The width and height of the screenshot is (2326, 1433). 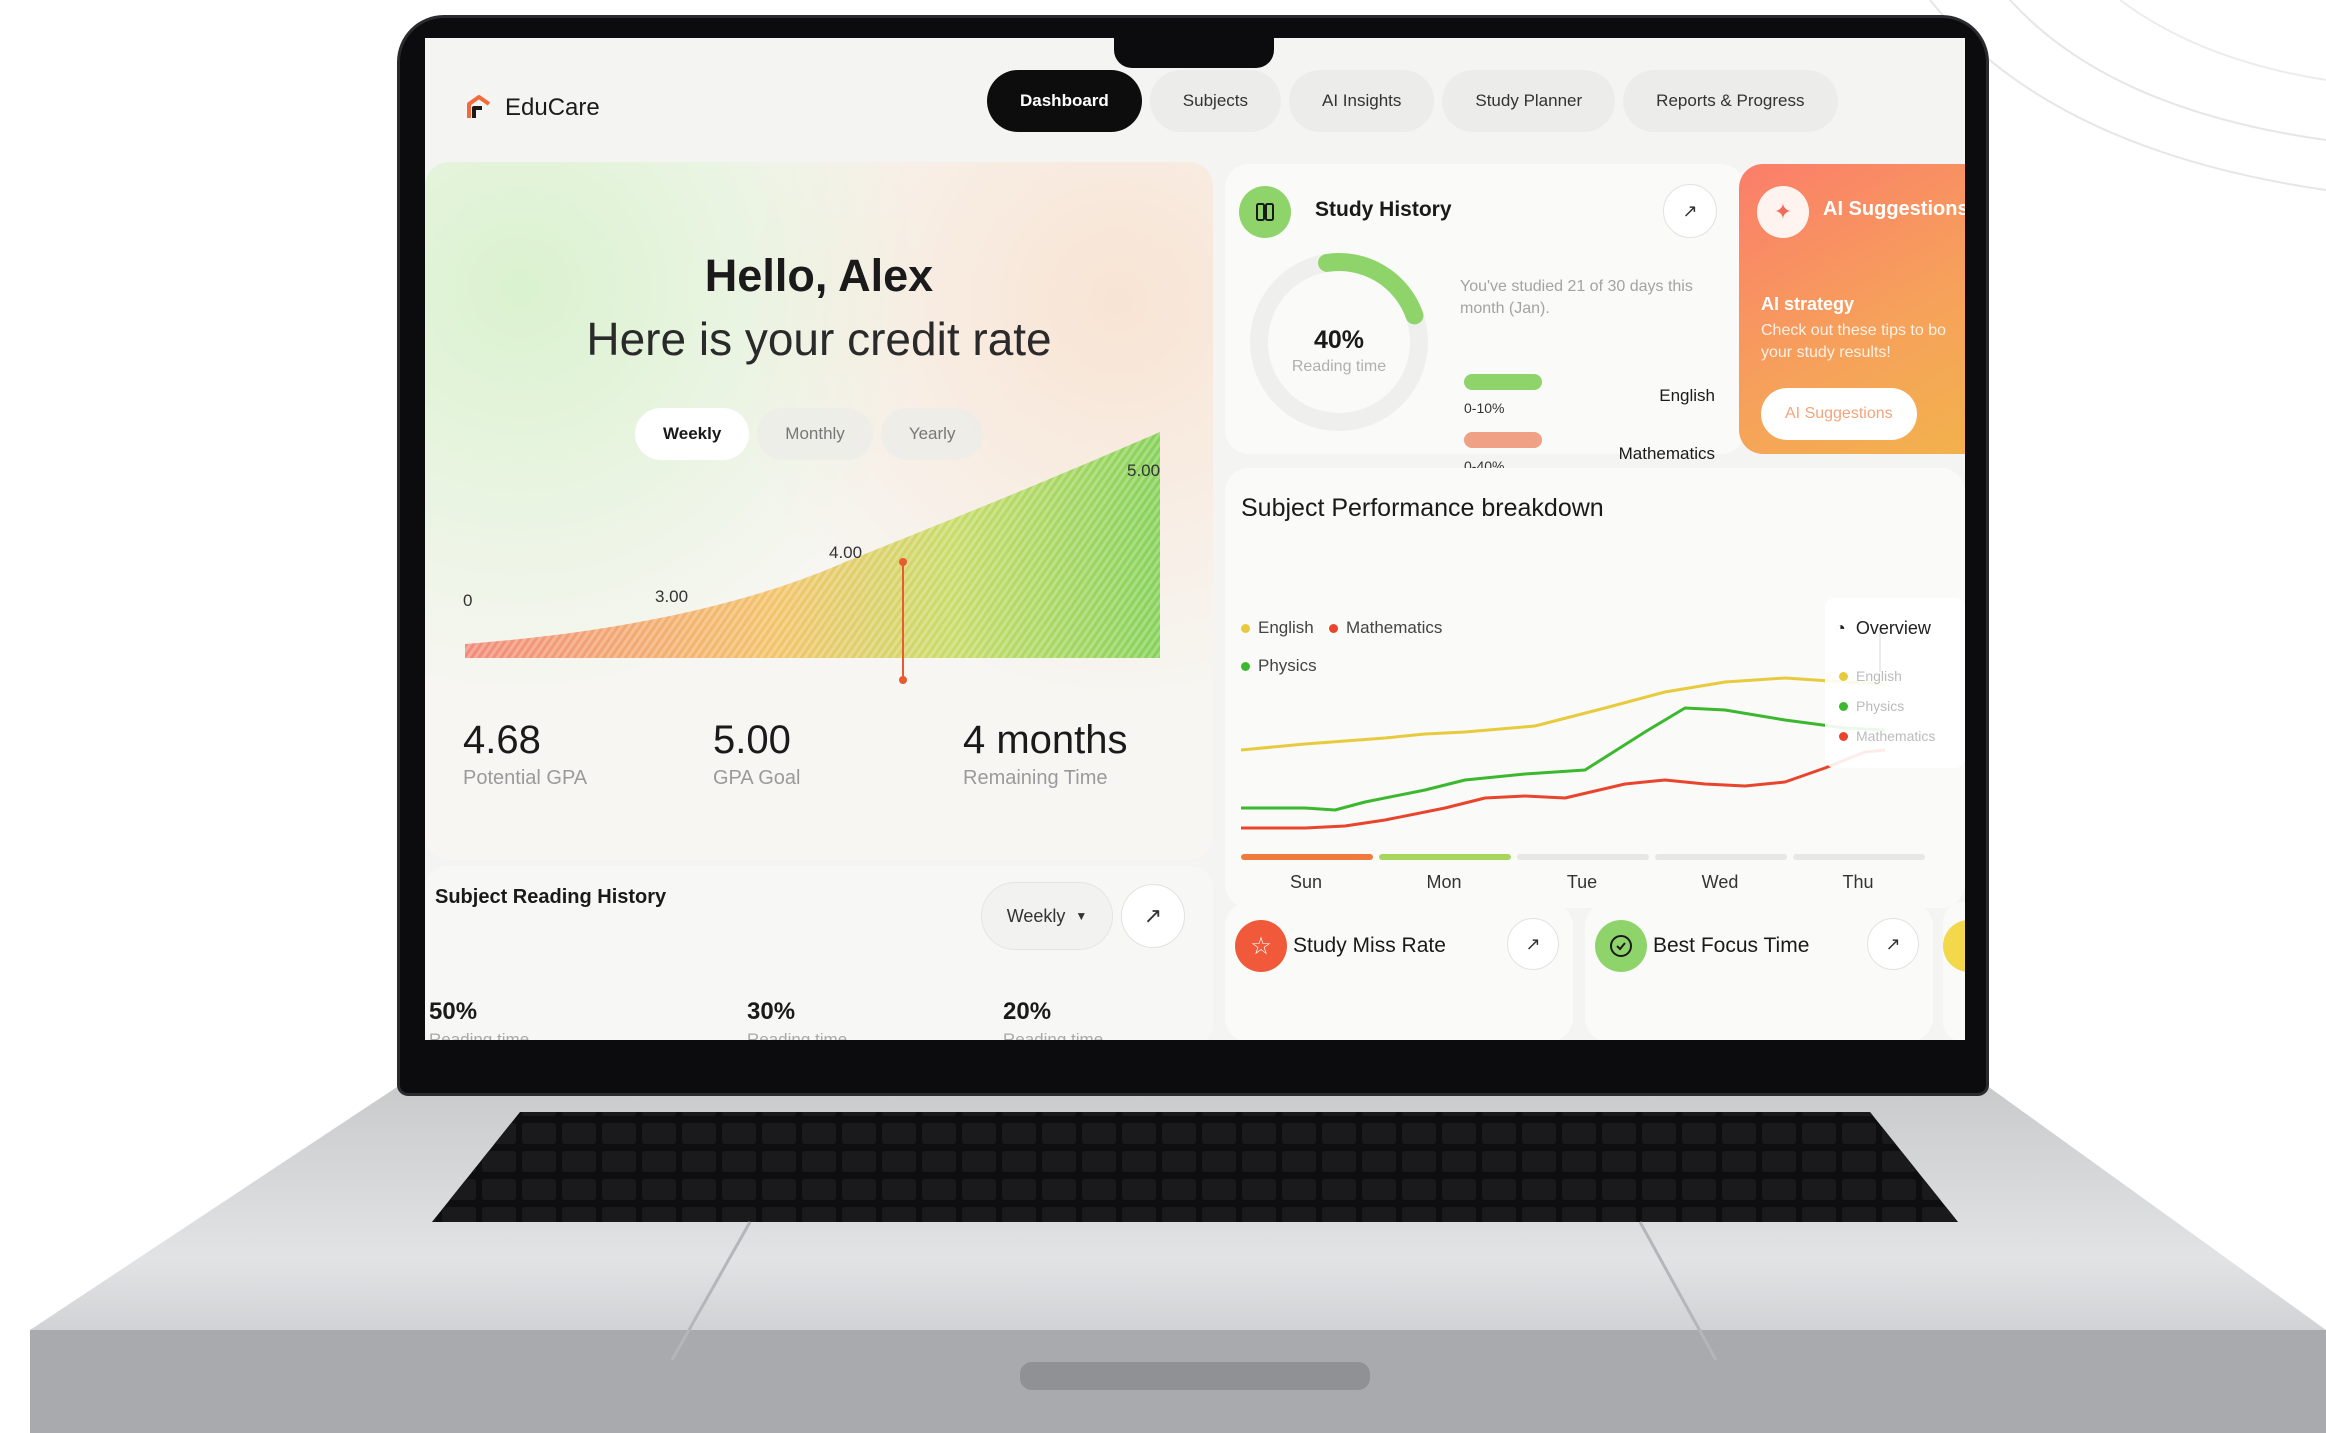 I want to click on credit-label-3: 3.00, so click(x=671, y=596).